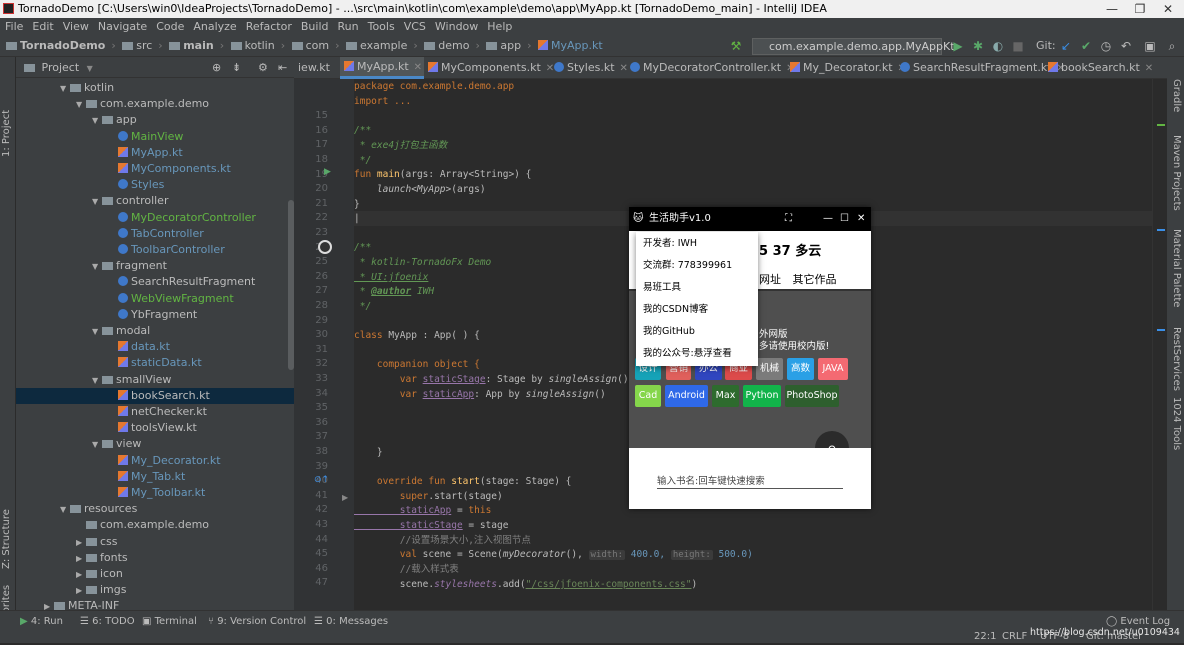  I want to click on close-window-button: ✕, so click(1168, 9).